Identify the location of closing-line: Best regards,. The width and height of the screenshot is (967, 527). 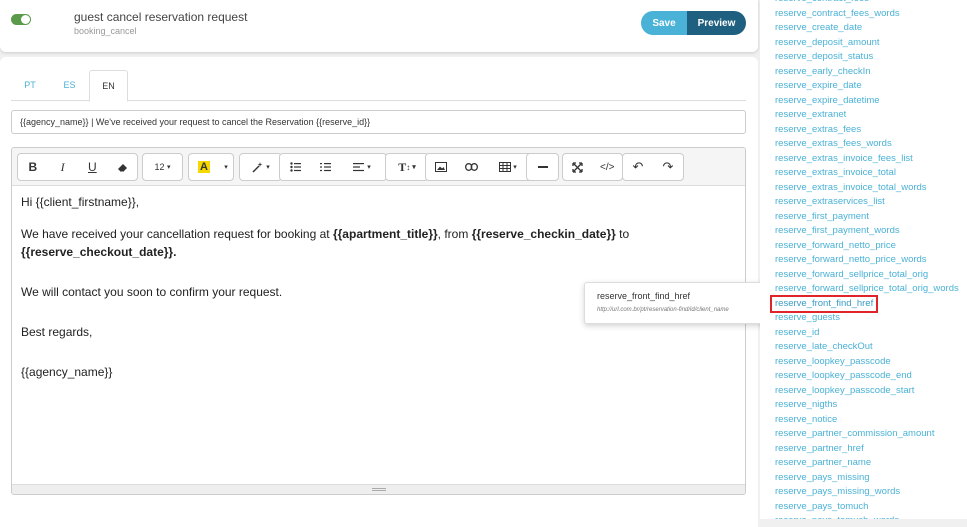
(57, 332).